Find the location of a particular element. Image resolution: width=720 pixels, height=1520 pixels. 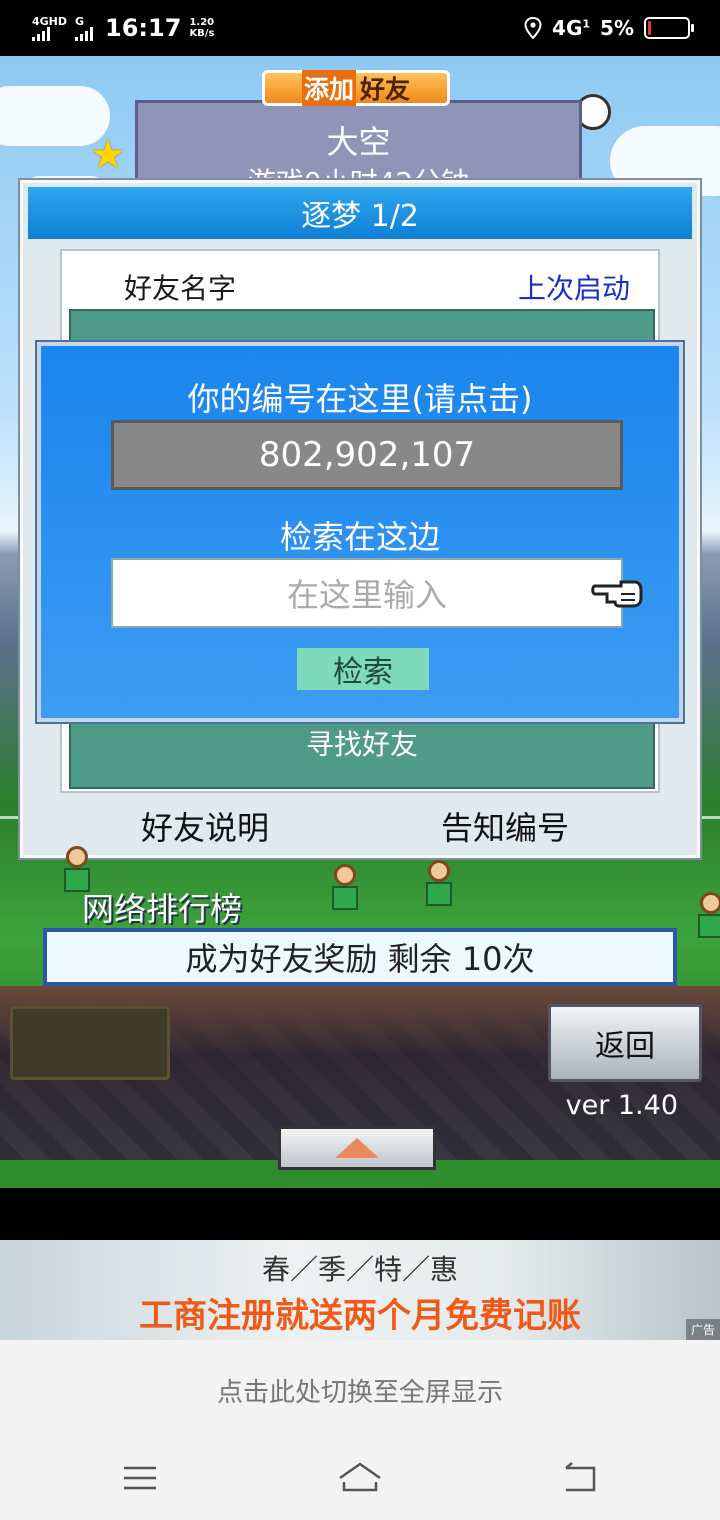

battery-icon is located at coordinates (669, 28).